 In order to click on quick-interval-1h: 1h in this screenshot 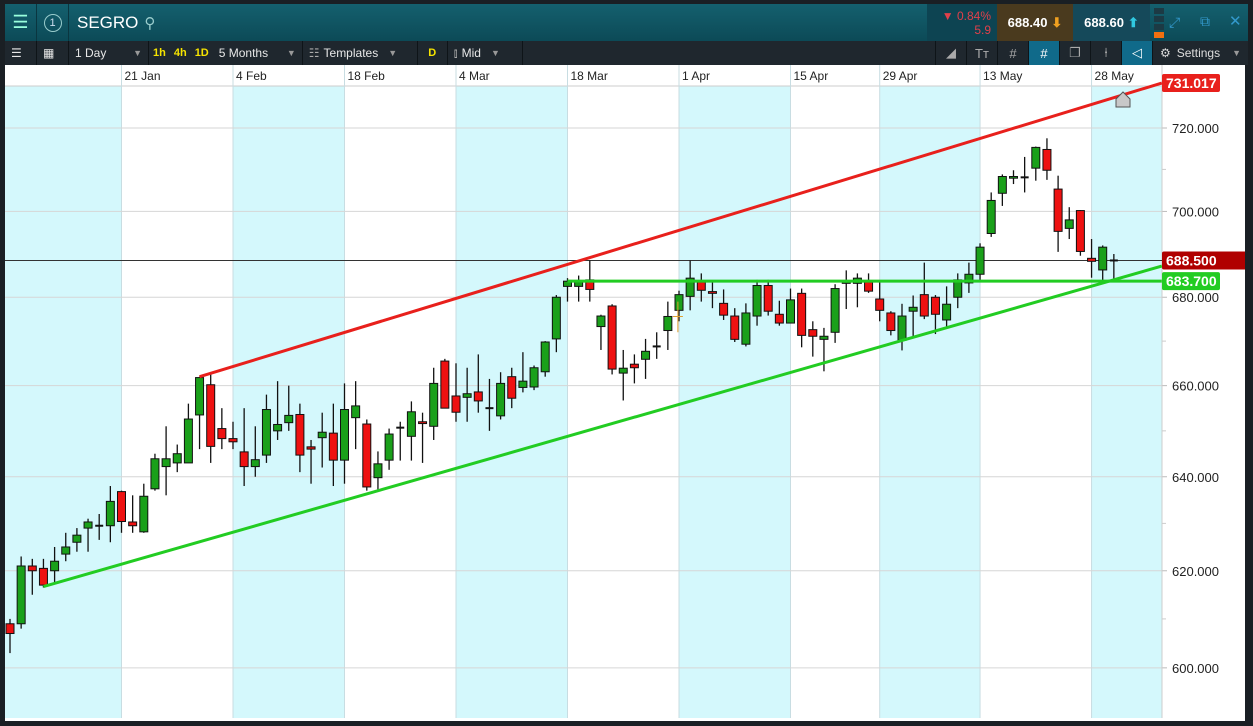, I will do `click(159, 53)`.